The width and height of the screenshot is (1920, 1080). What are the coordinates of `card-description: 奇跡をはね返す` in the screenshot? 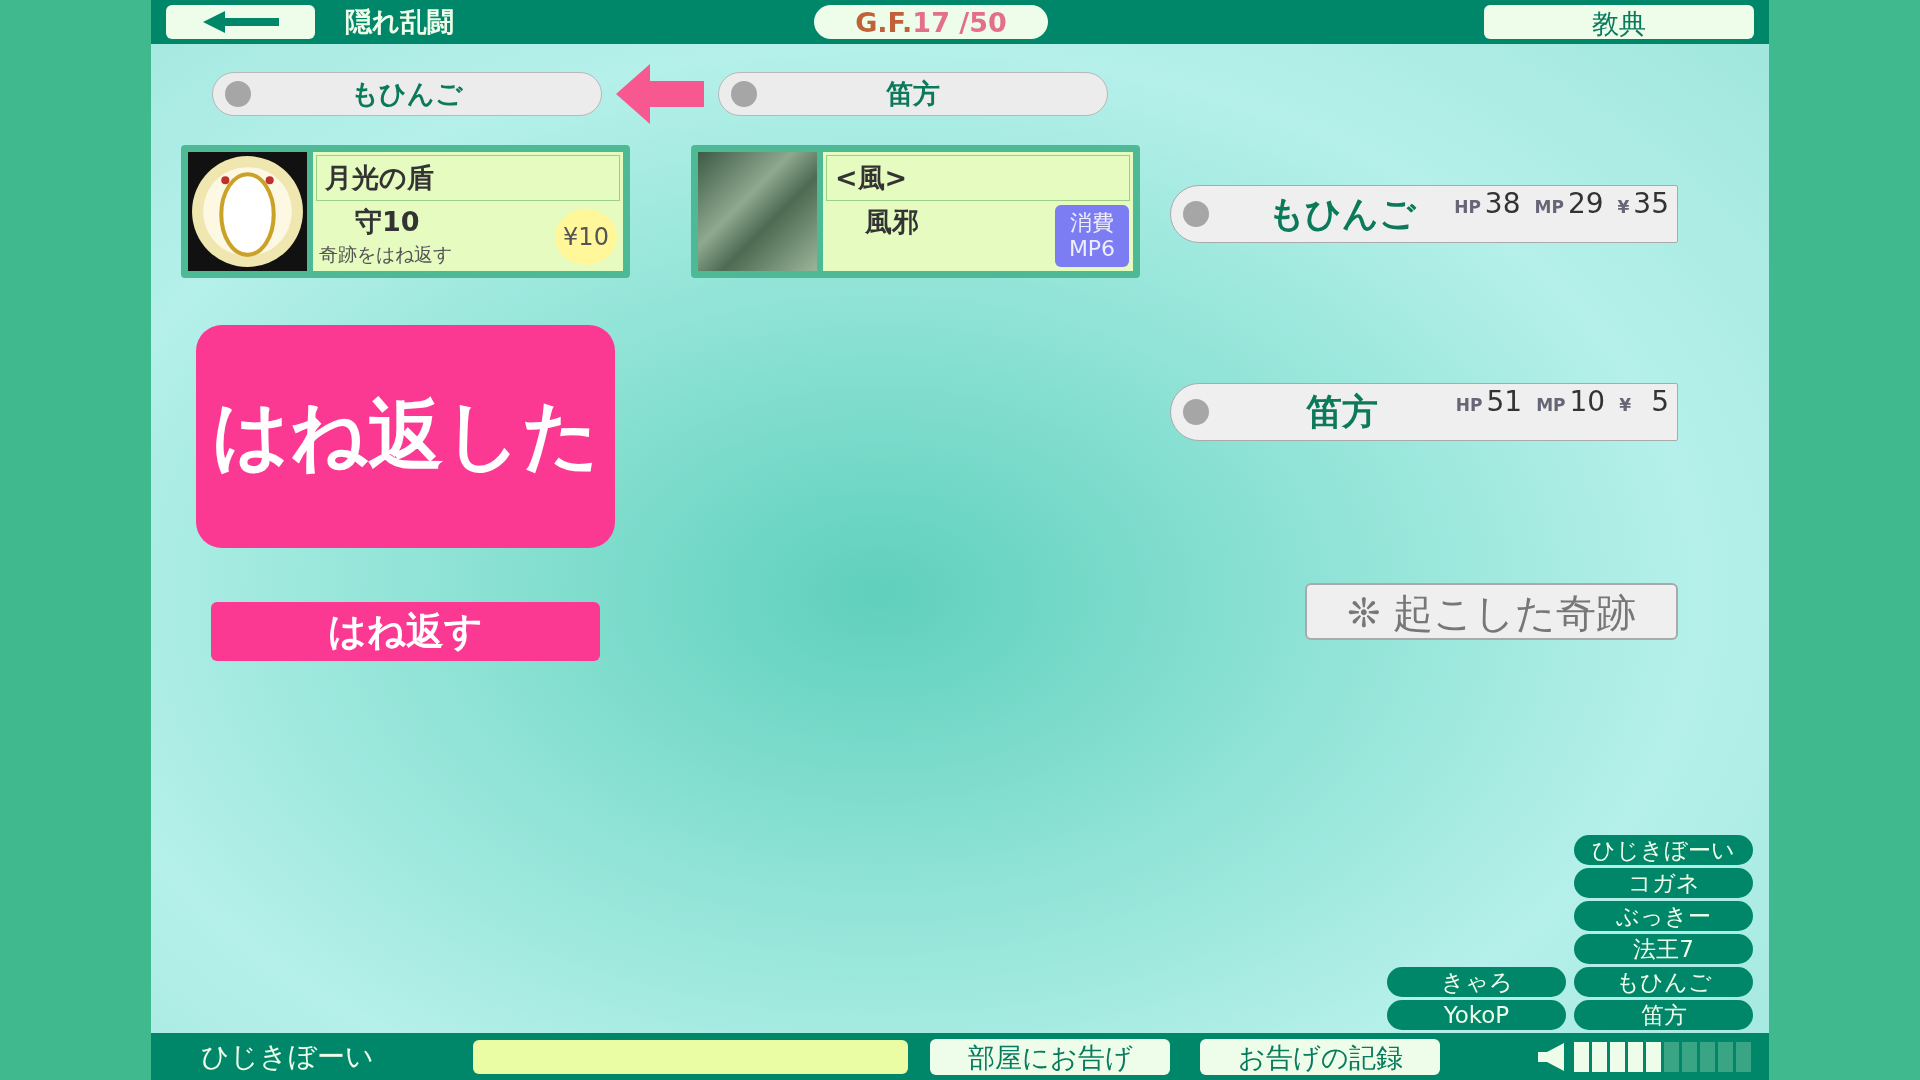 It's located at (385, 254).